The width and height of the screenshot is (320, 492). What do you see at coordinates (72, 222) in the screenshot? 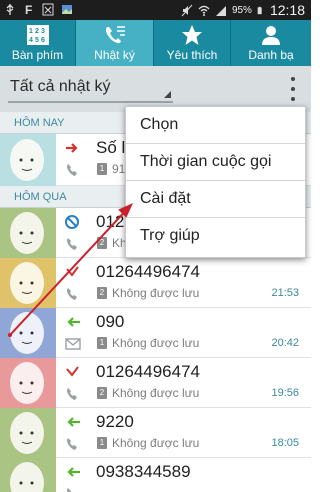
I see `rejected-call-icon` at bounding box center [72, 222].